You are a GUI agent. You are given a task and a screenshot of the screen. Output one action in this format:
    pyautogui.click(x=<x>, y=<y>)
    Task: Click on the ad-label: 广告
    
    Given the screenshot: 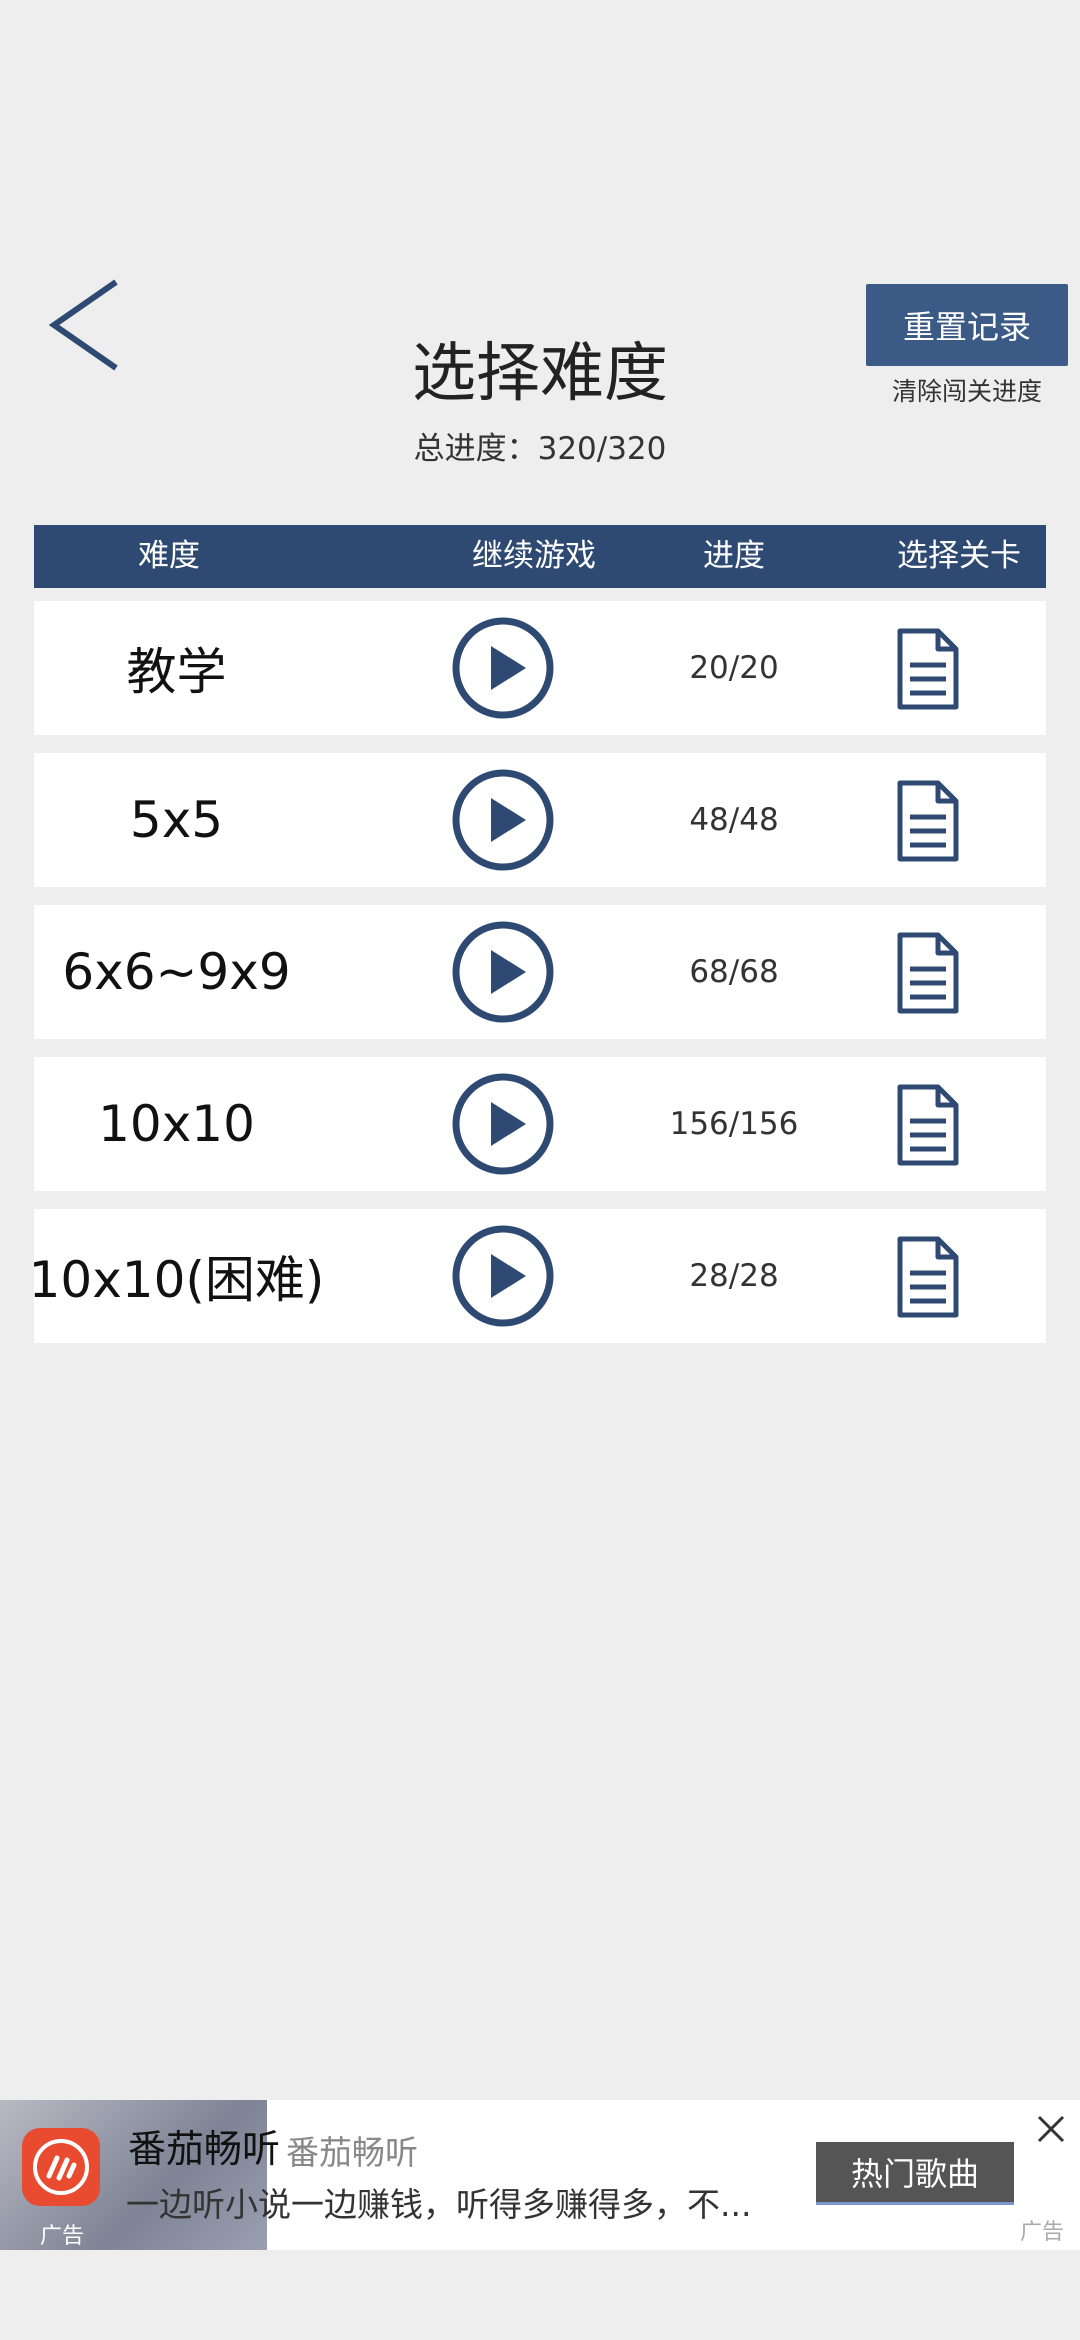 What is the action you would take?
    pyautogui.click(x=1042, y=2232)
    